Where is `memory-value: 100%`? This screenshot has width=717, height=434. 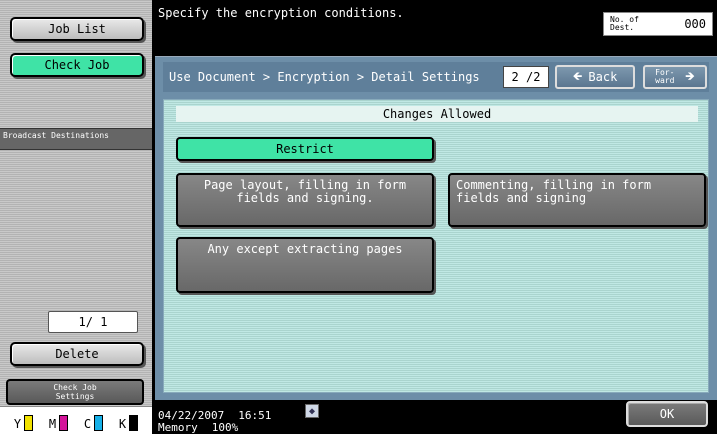
memory-value: 100% is located at coordinates (225, 427).